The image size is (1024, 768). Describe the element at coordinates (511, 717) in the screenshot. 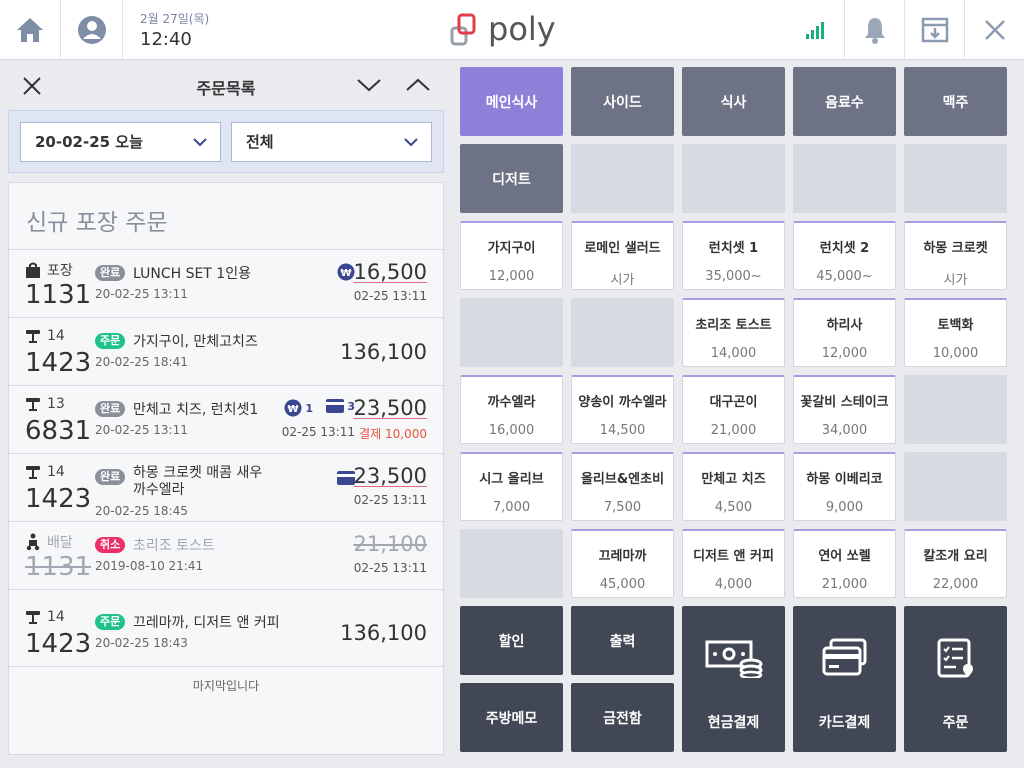

I see `kitchen-memo-button: 주방메모` at that location.